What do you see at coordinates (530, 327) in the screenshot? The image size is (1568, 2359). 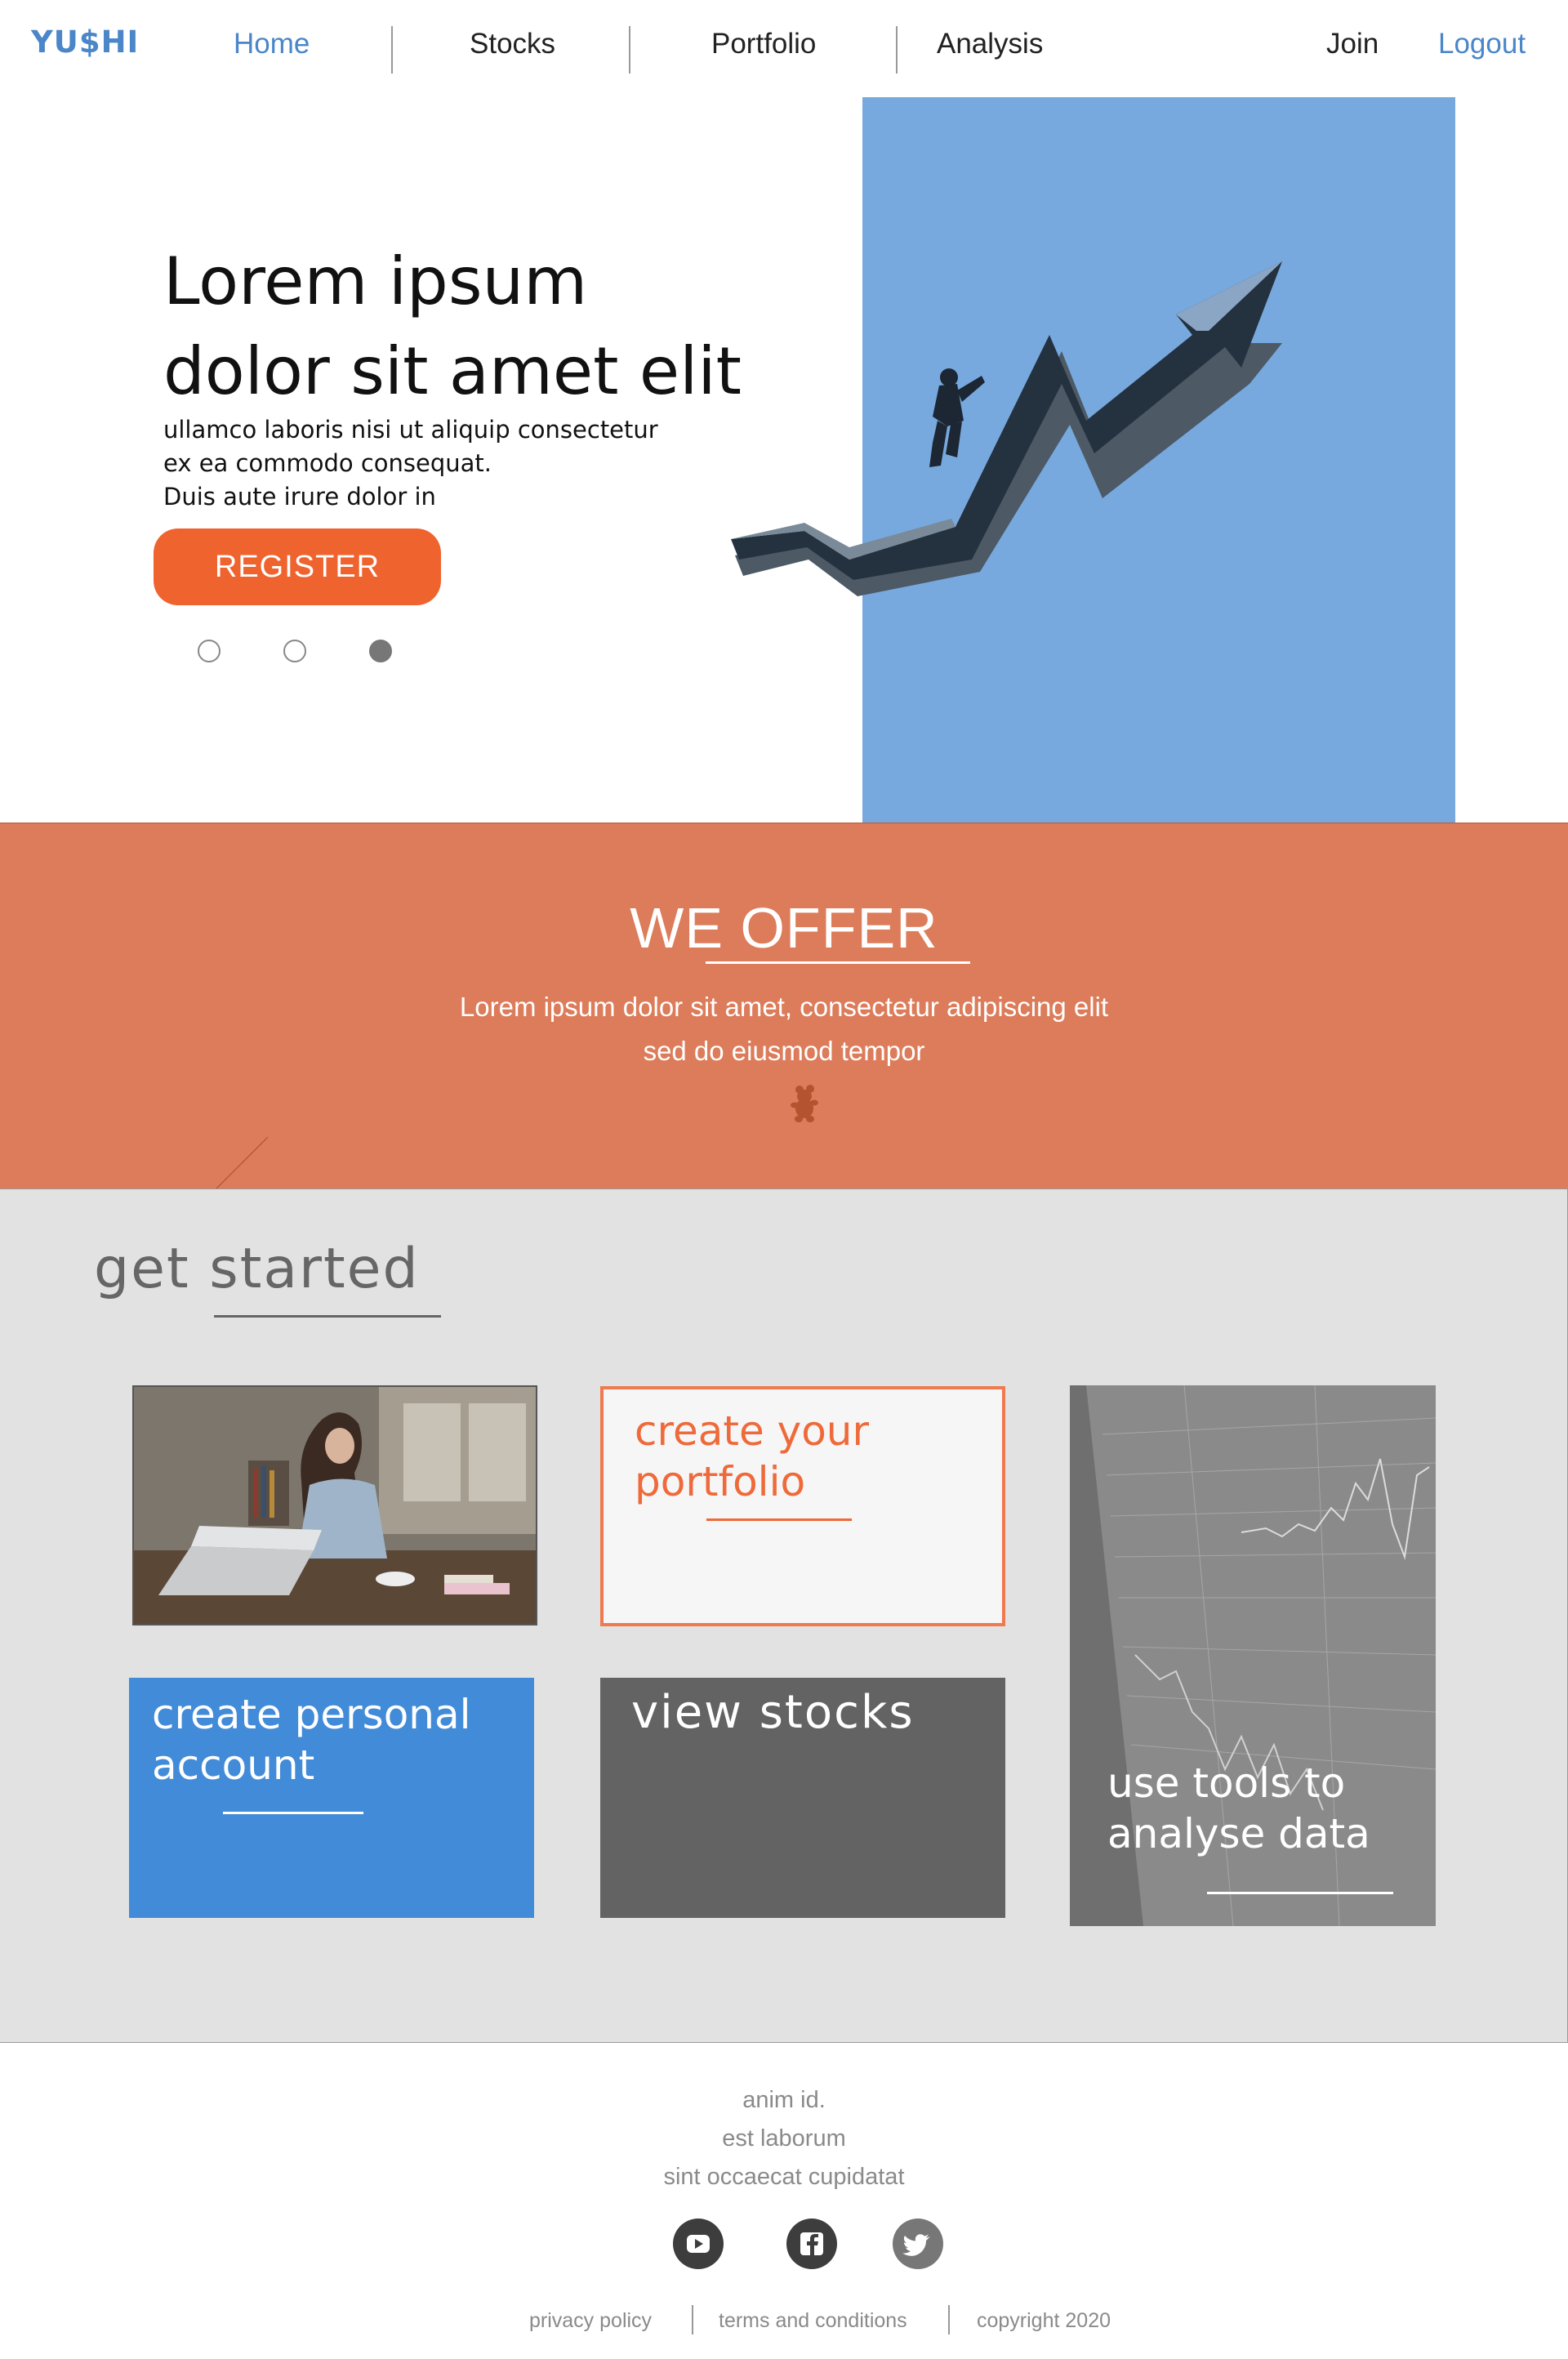 I see `hero-title: Lorem ipsum dolor sit amet elit` at bounding box center [530, 327].